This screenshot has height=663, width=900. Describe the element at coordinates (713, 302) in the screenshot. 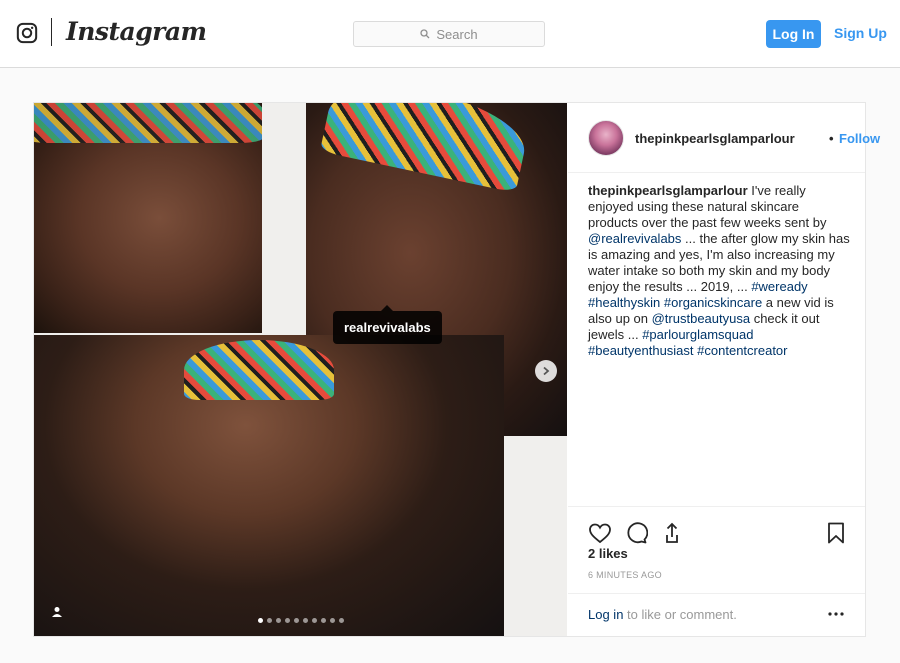

I see `hashtag-link: #organicskincare` at that location.